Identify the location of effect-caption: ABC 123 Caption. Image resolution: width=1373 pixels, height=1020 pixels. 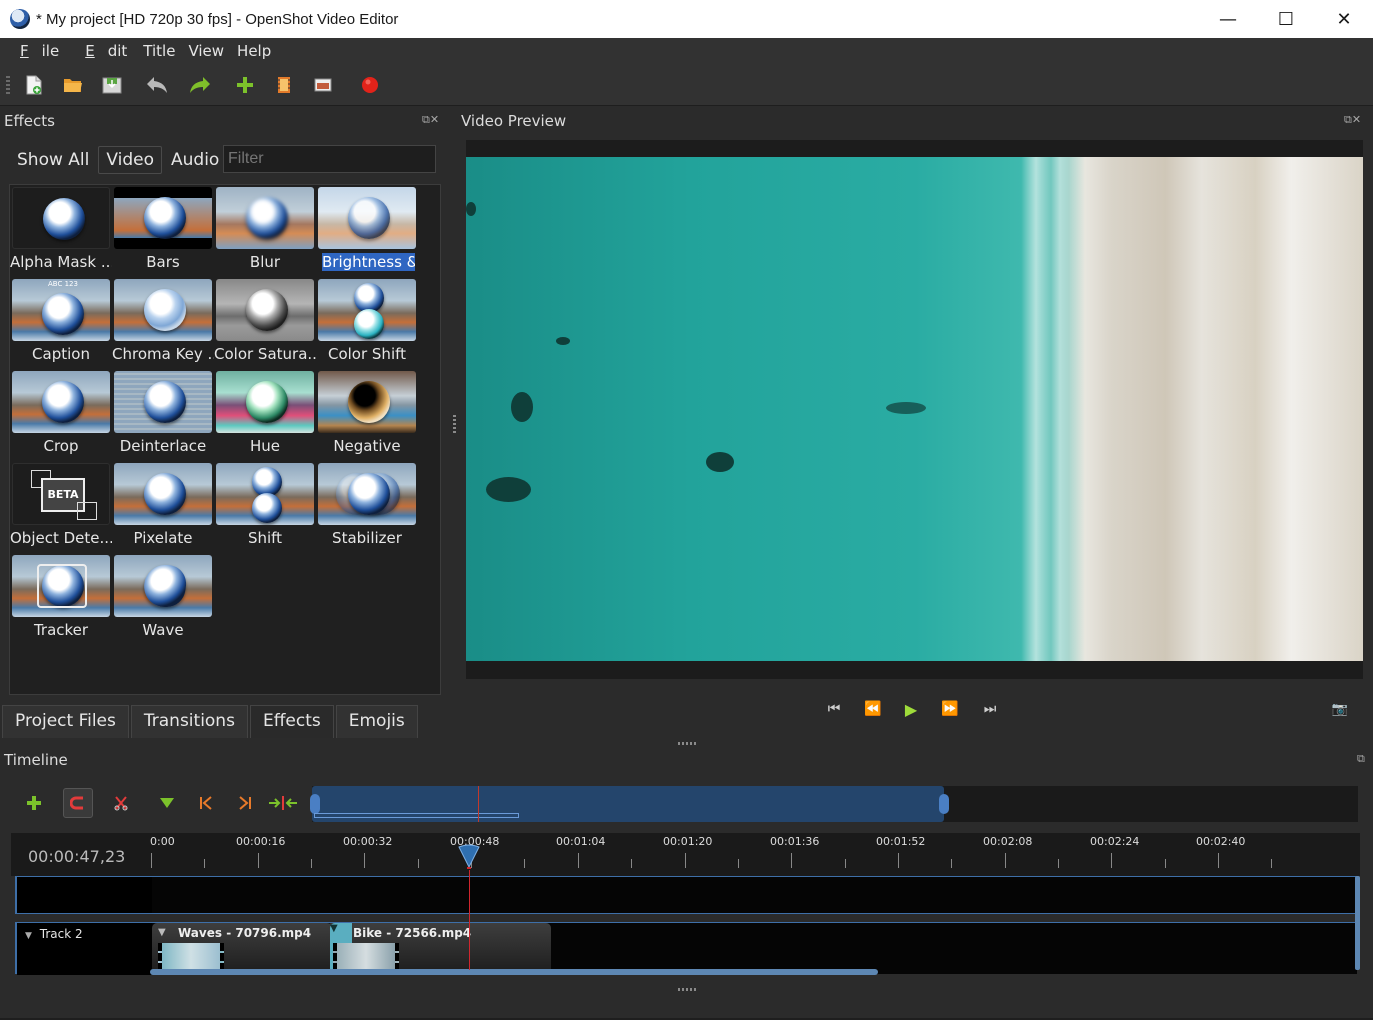
(61, 323).